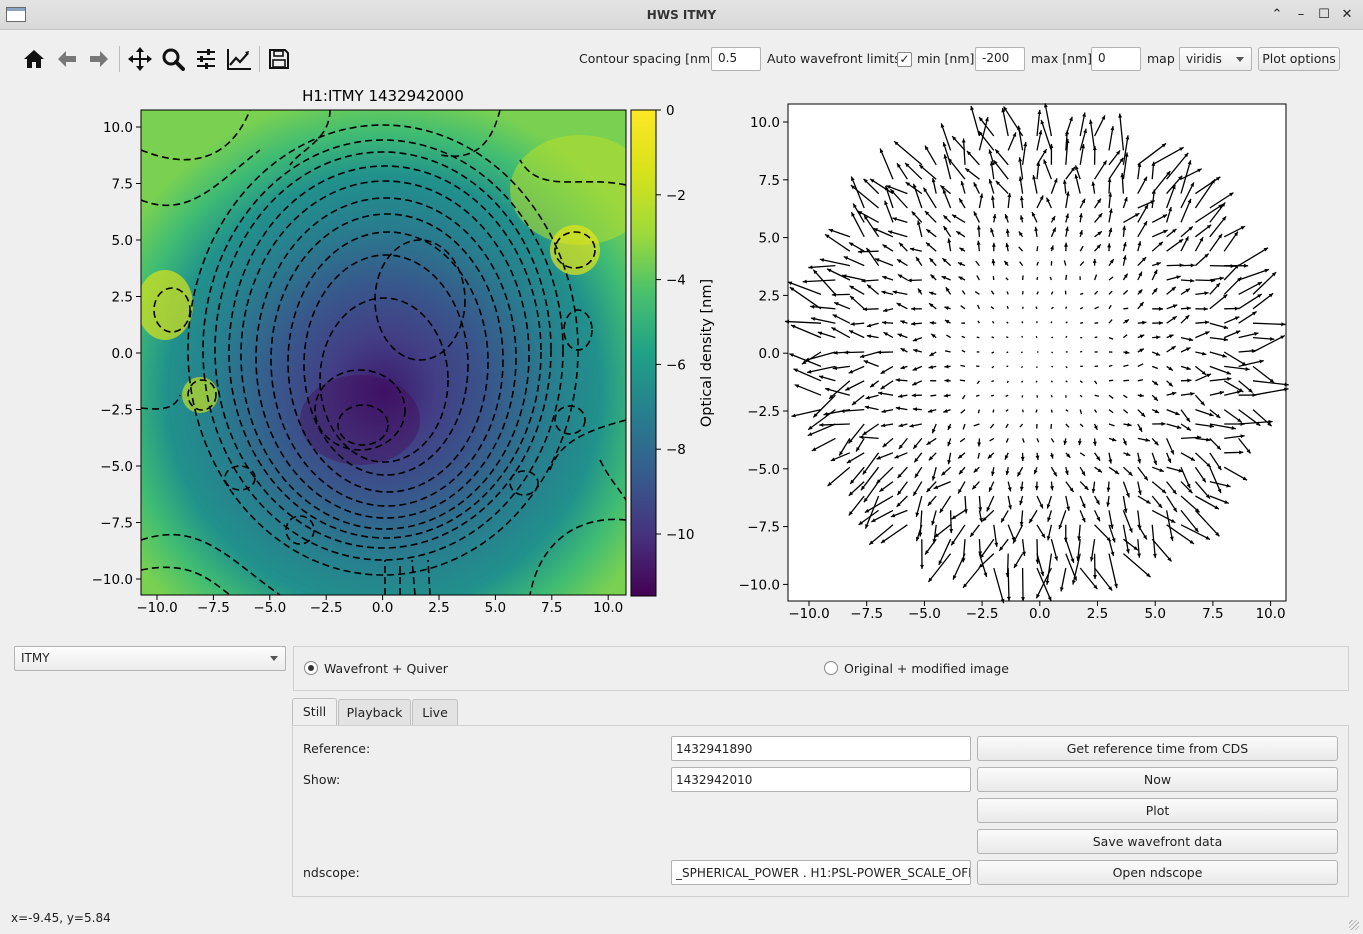 This screenshot has height=934, width=1363. Describe the element at coordinates (173, 59) in the screenshot. I see `zoom-icon` at that location.